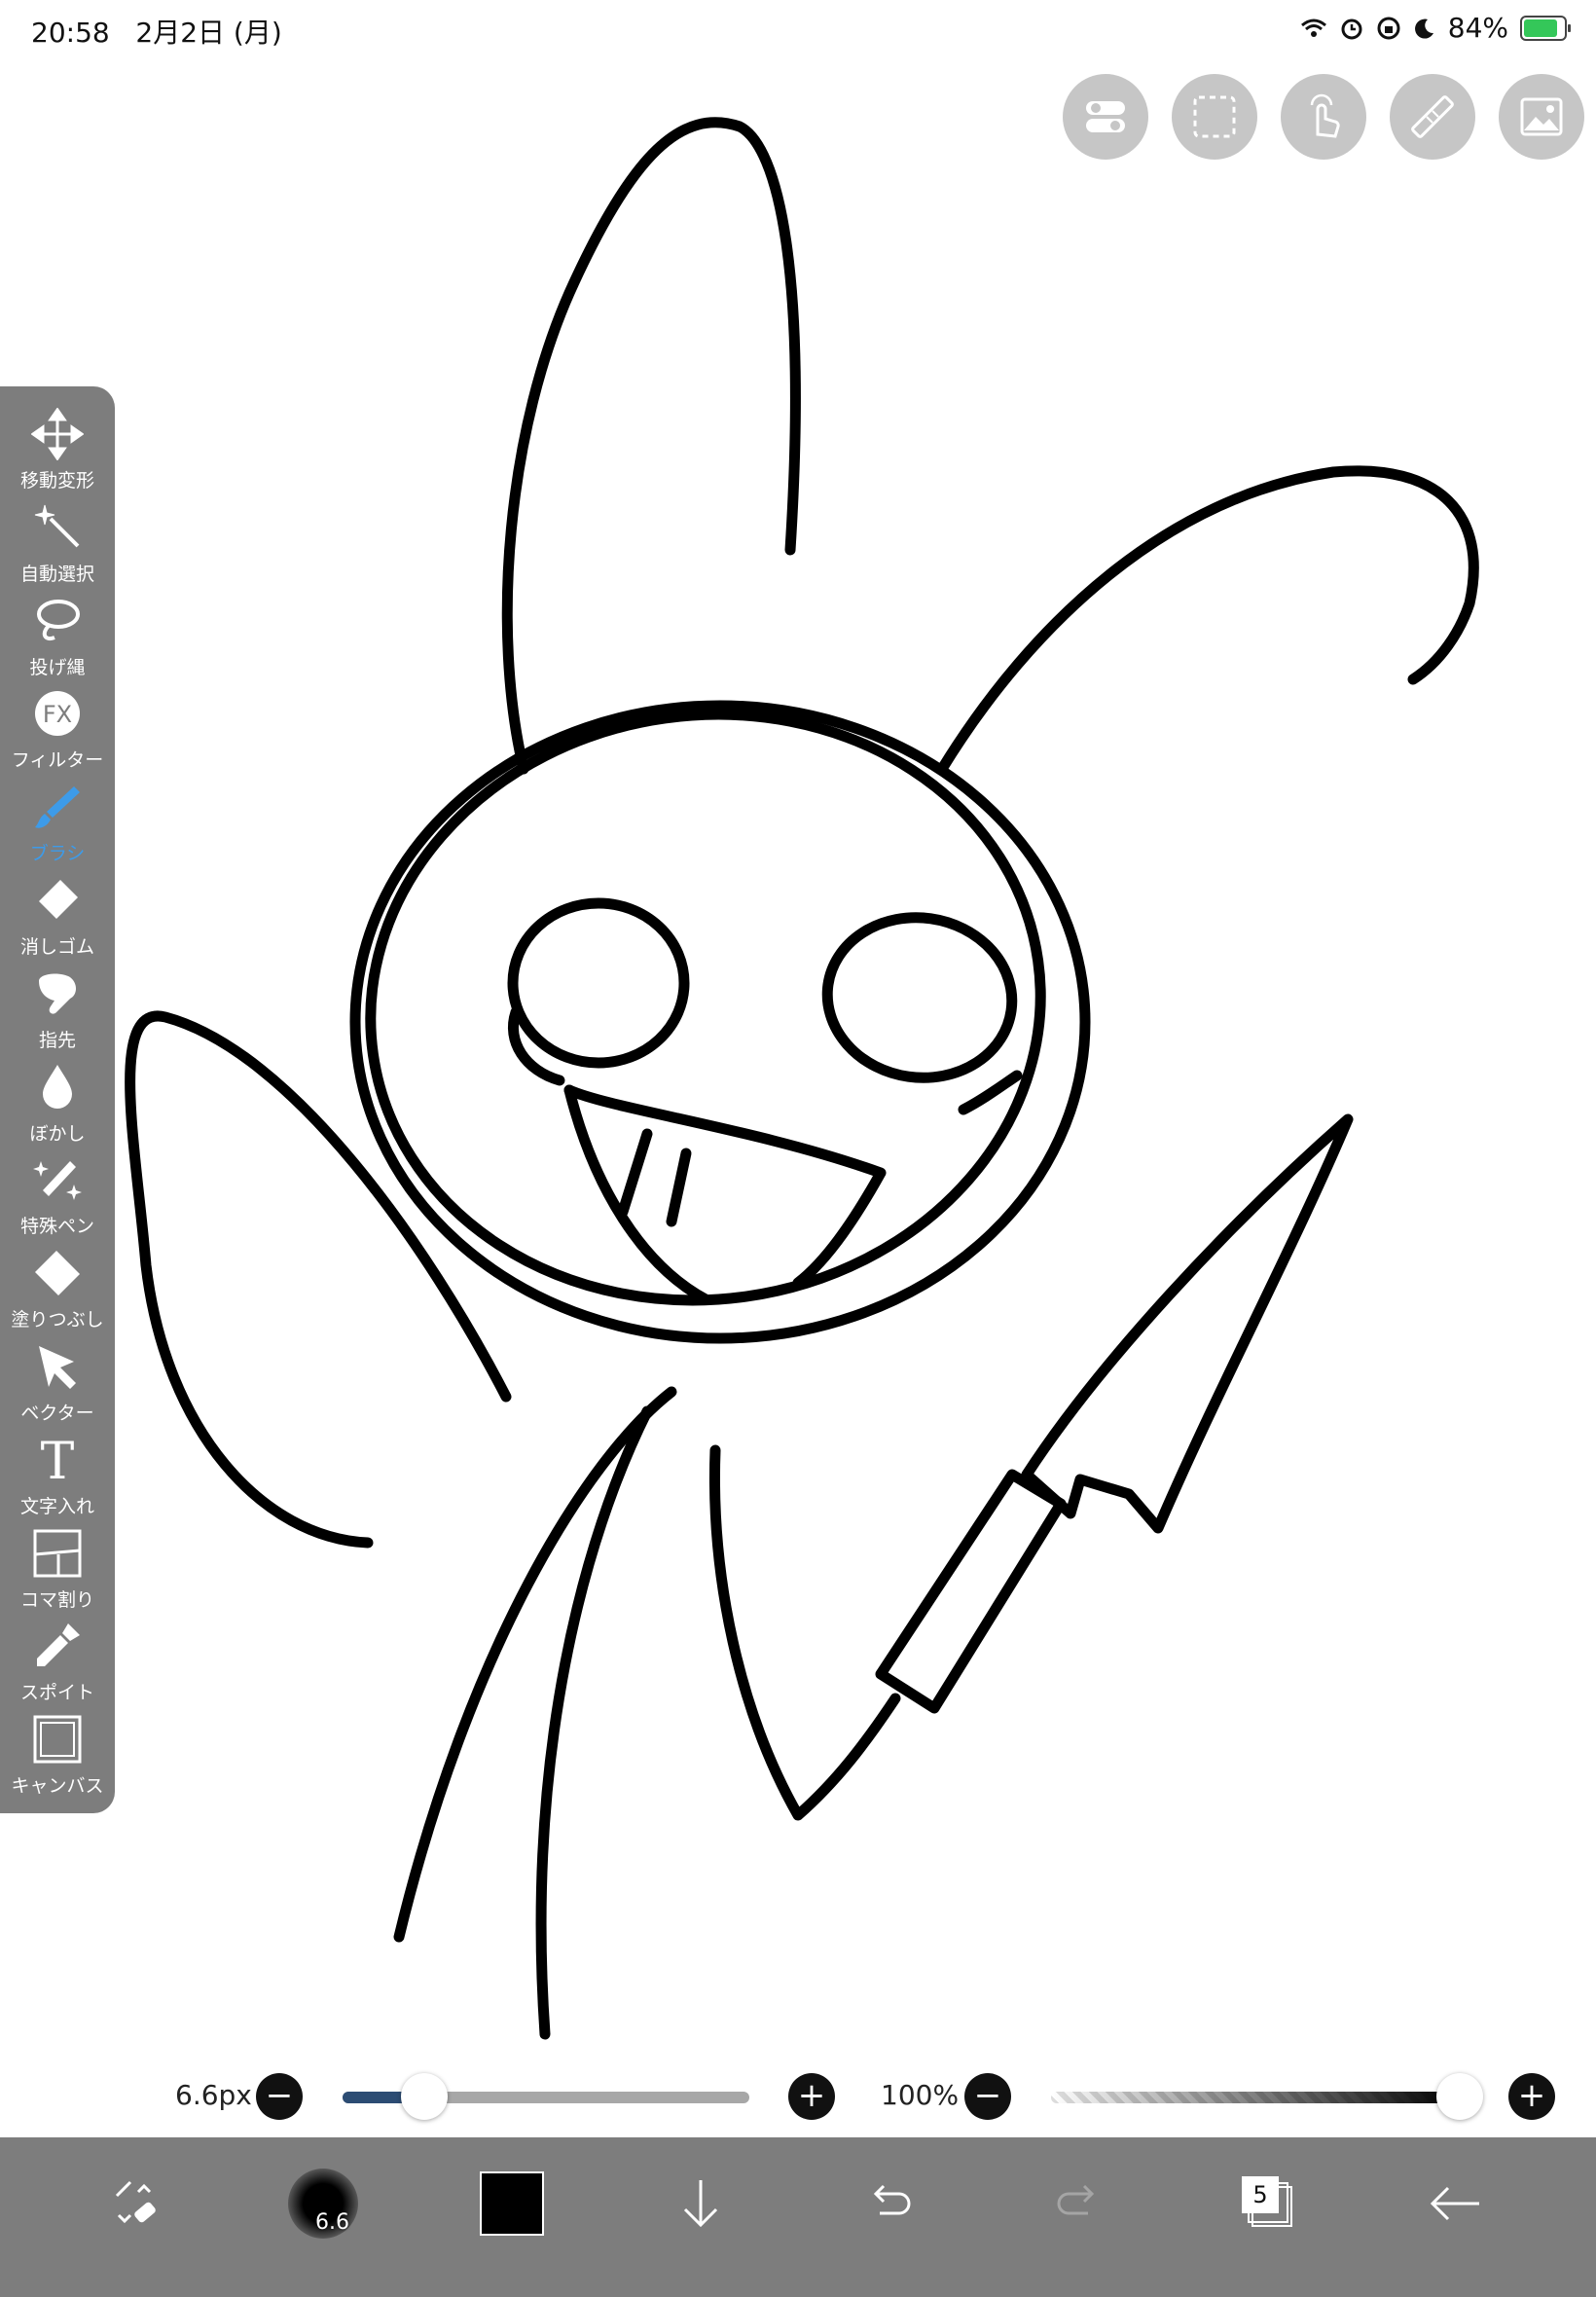 This screenshot has height=2297, width=1596. Describe the element at coordinates (57, 760) in the screenshot. I see `tool-label: フィルター` at that location.